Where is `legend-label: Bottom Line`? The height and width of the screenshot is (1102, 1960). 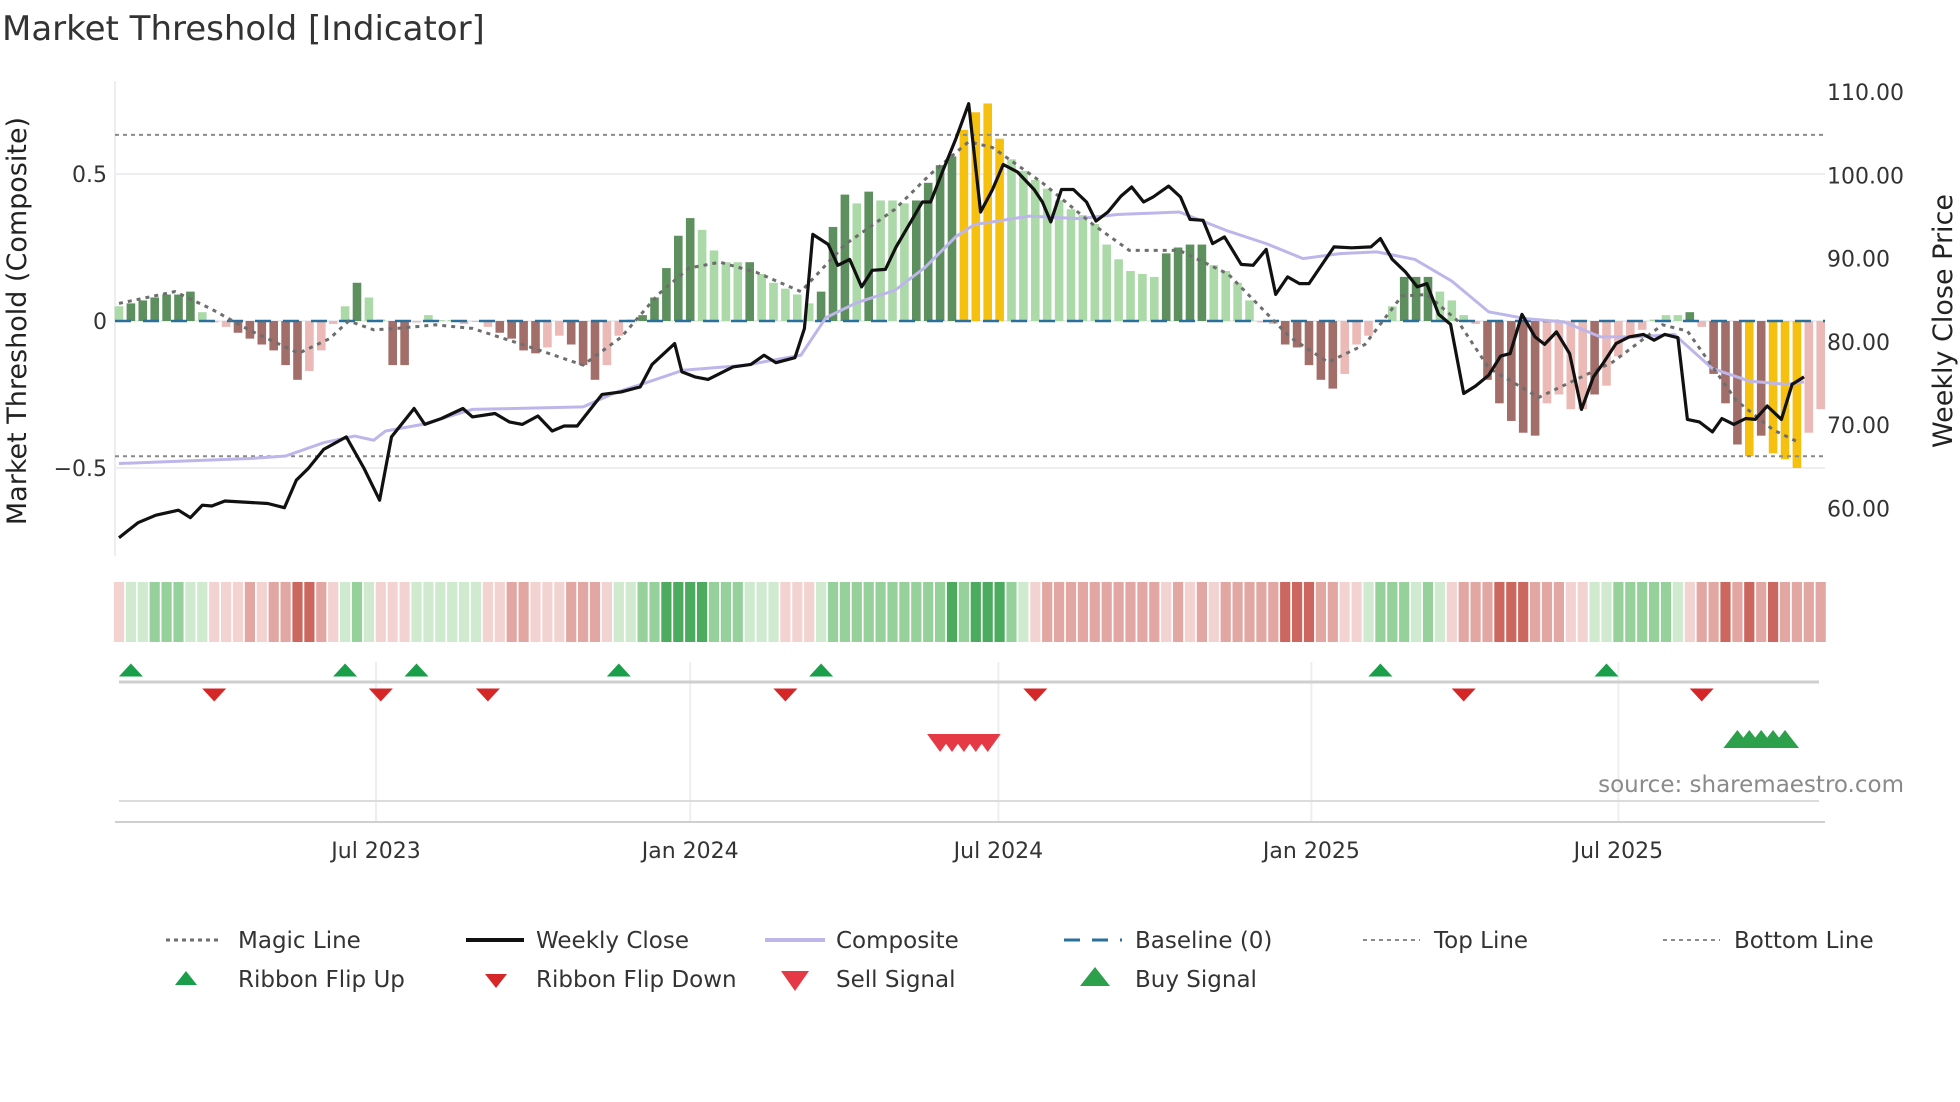
legend-label: Bottom Line is located at coordinates (1804, 941).